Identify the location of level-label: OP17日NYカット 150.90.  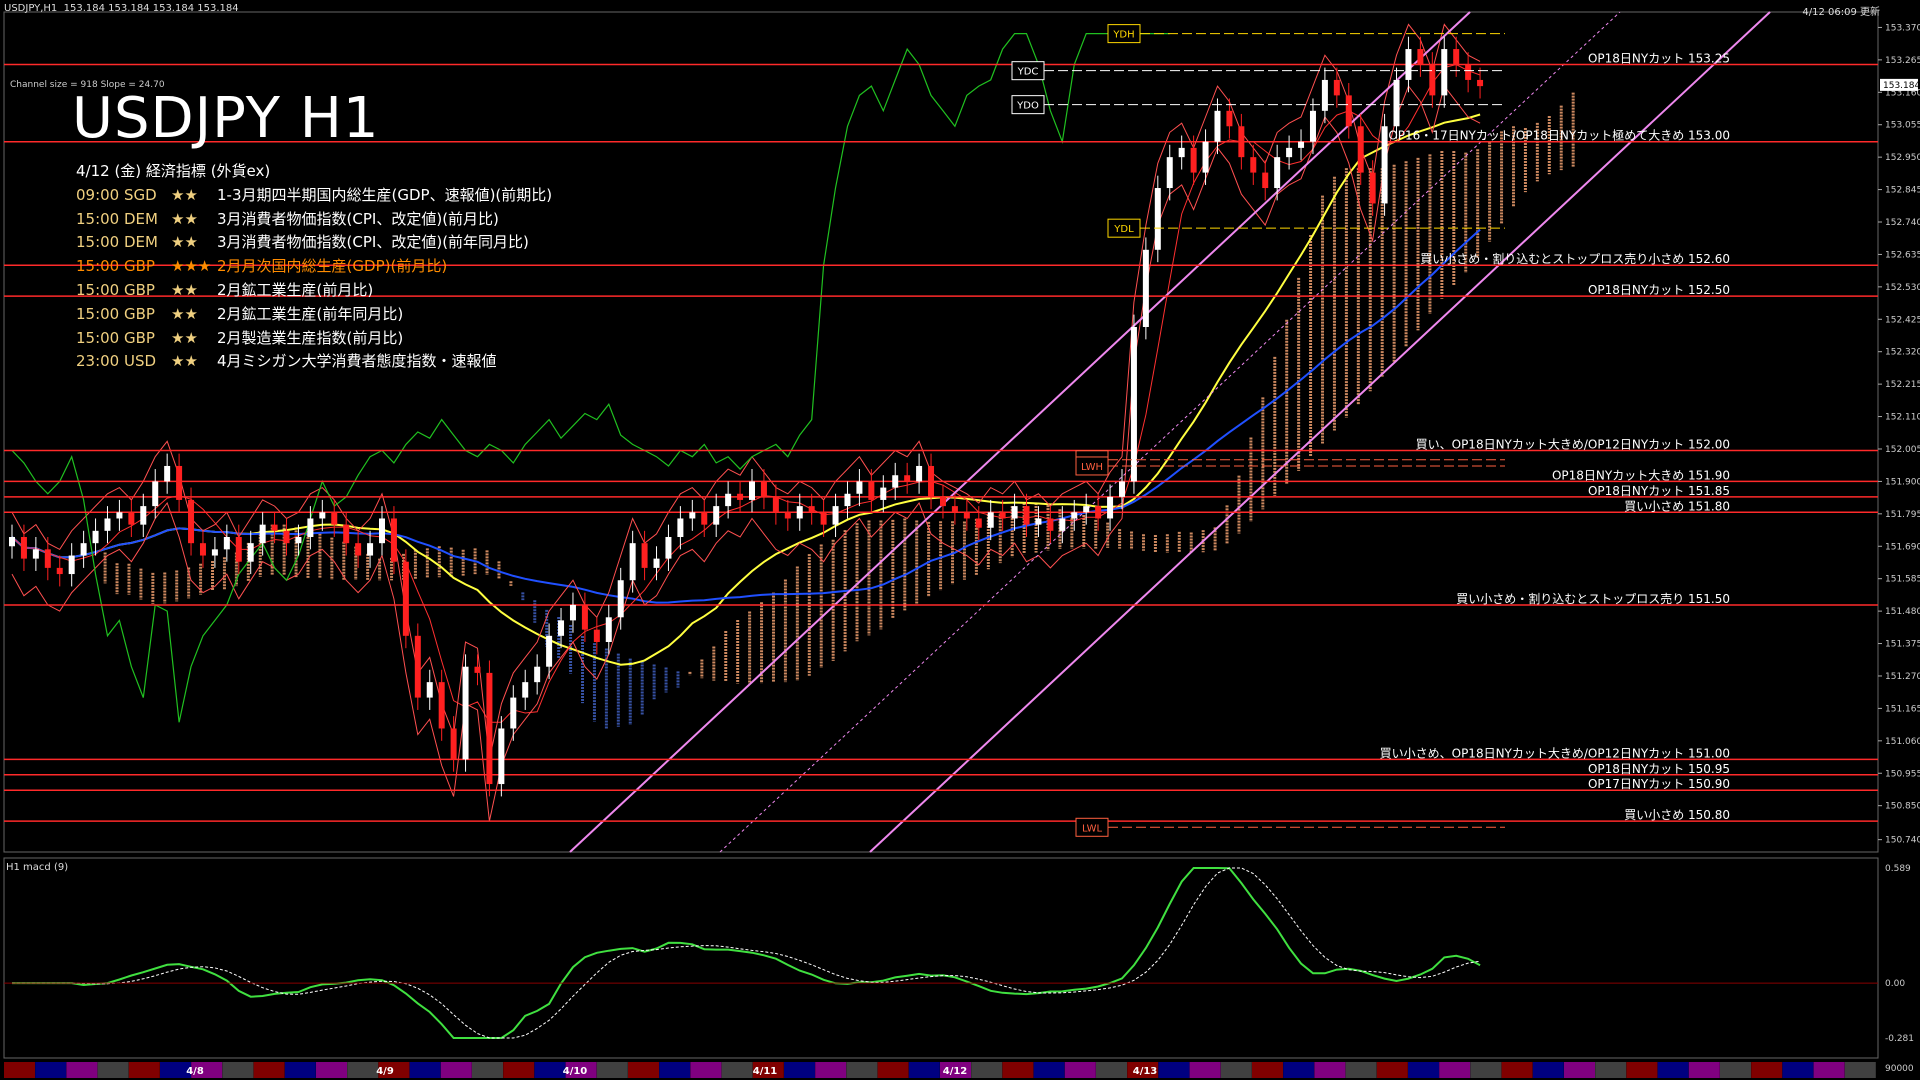
(1659, 784).